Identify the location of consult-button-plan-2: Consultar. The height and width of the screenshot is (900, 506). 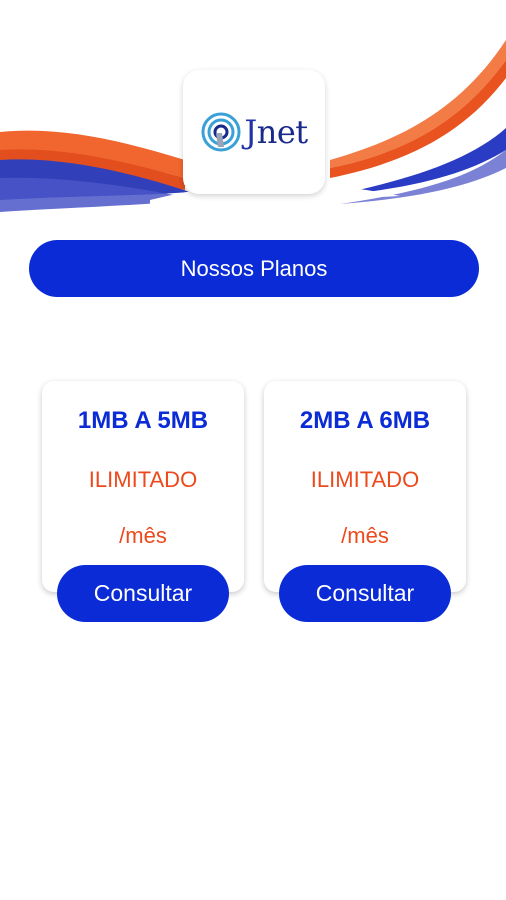
(365, 593).